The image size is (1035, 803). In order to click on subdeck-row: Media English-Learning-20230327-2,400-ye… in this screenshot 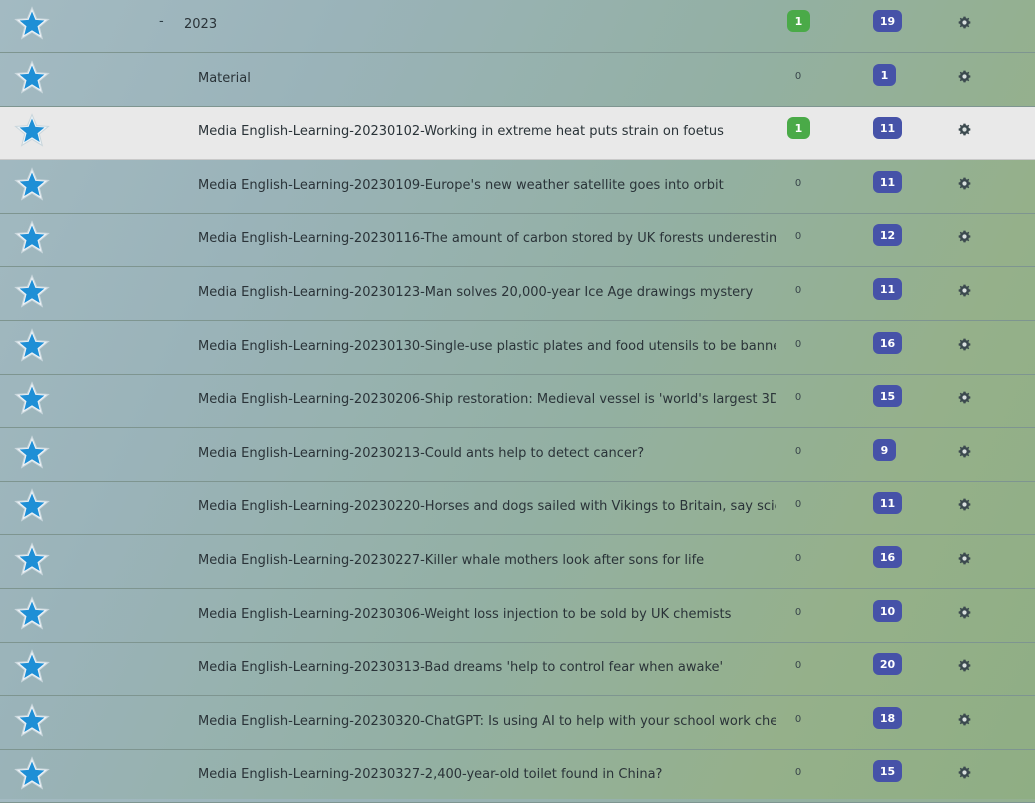, I will do `click(517, 776)`.